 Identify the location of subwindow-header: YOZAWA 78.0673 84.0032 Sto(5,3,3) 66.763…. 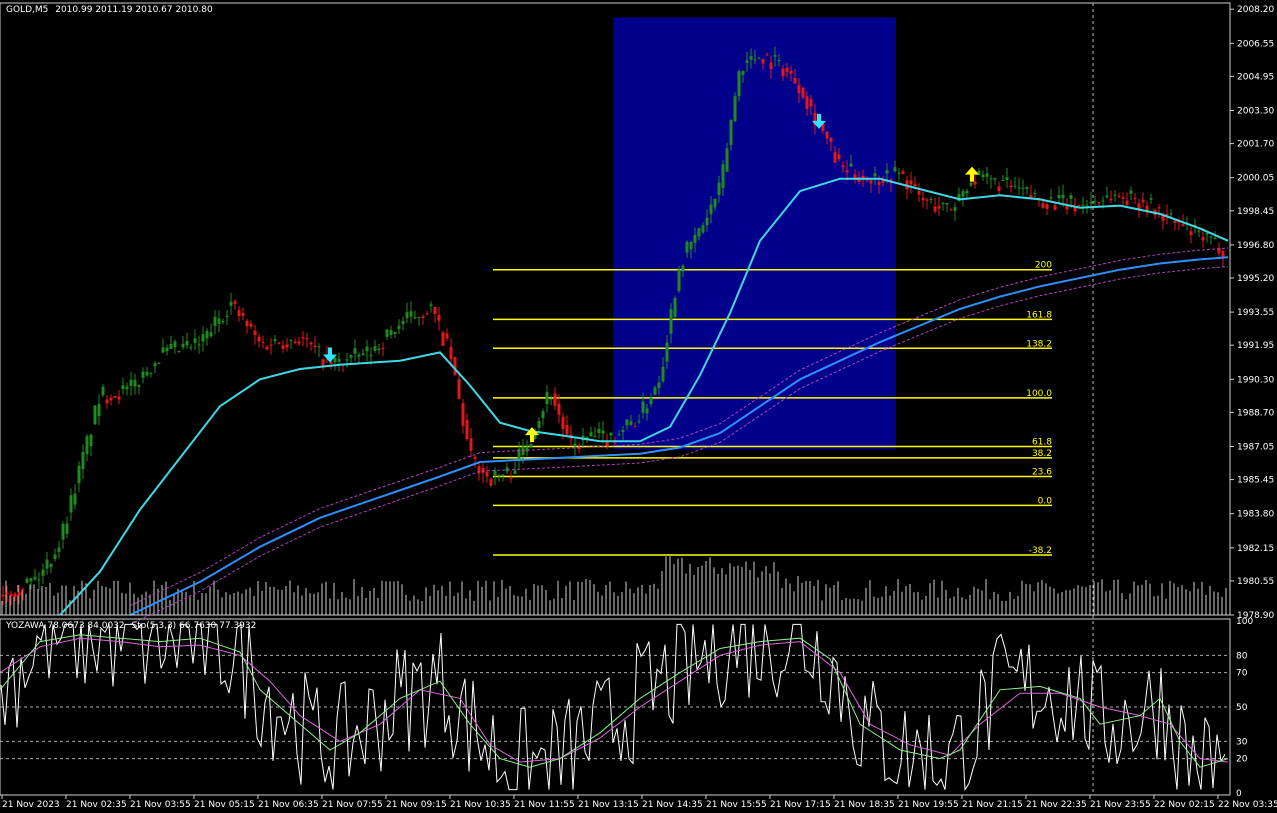
(130, 626).